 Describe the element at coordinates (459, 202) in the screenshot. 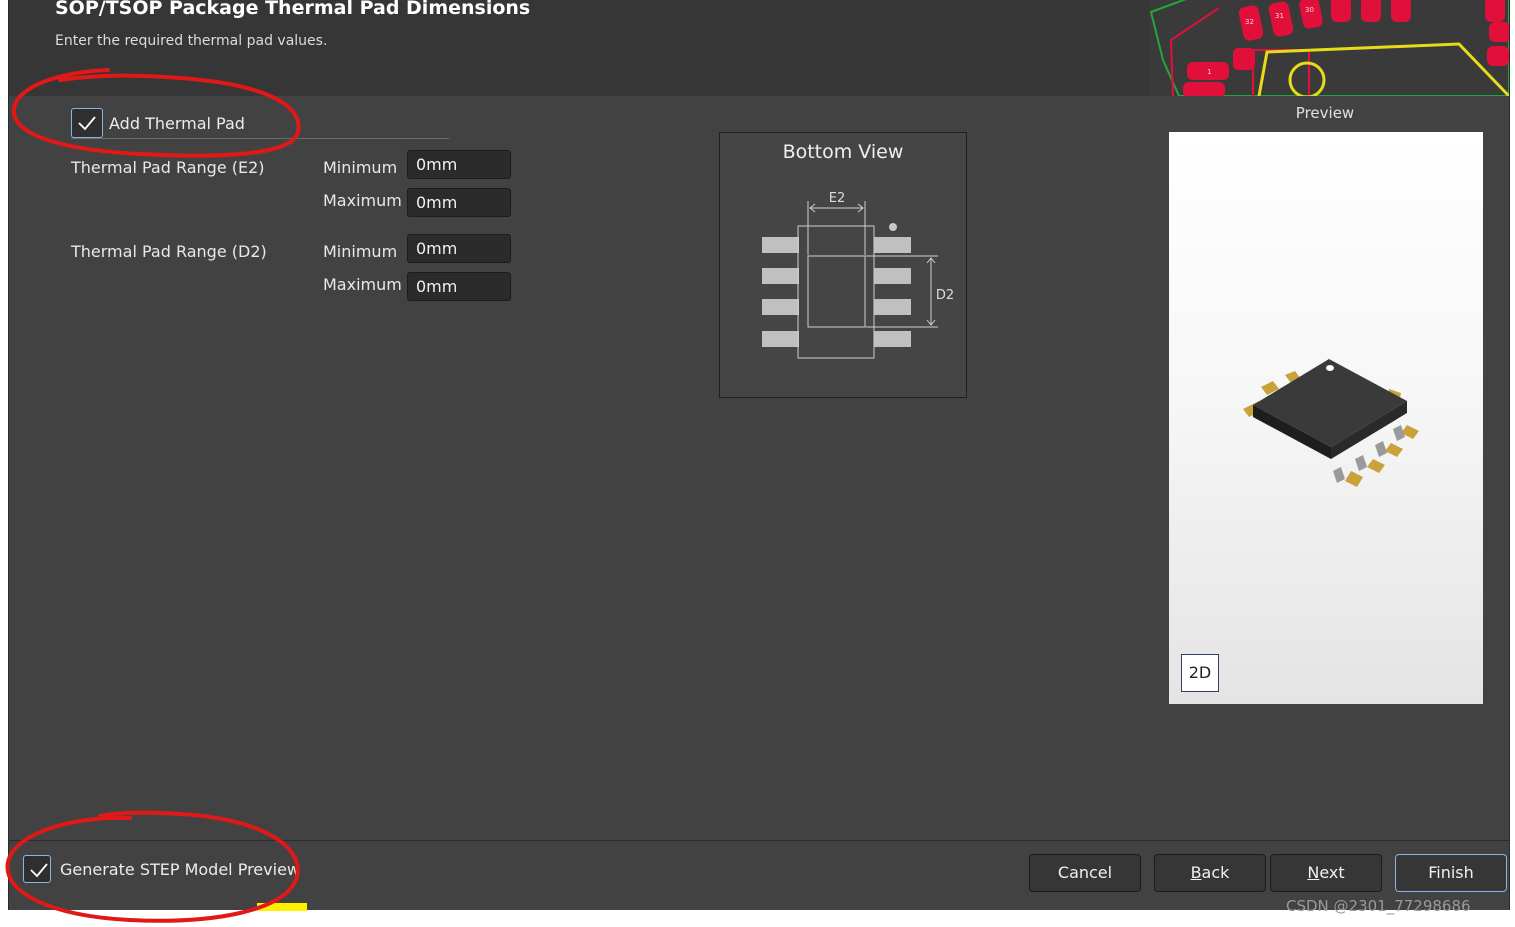

I see `e2-max-input: 0mm` at that location.